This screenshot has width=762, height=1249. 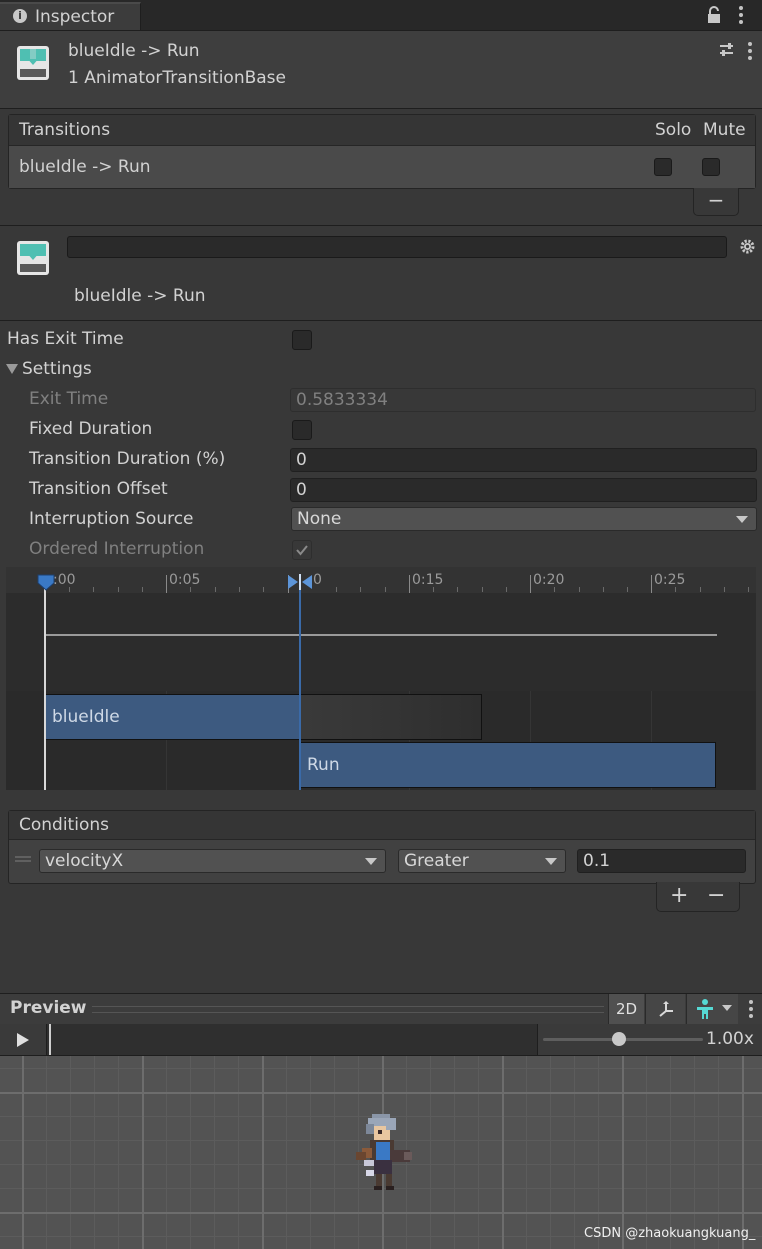 What do you see at coordinates (663, 167) in the screenshot?
I see `solo-checkbox` at bounding box center [663, 167].